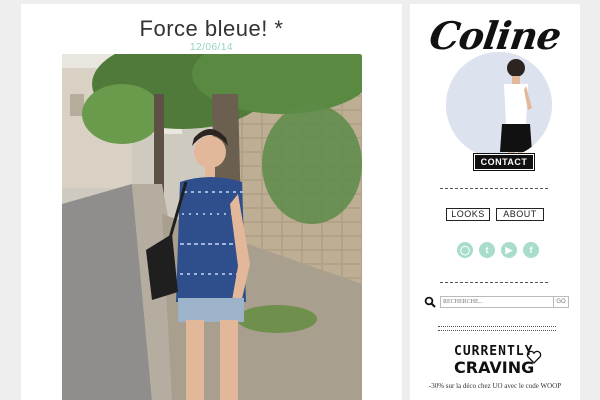 The image size is (600, 400). What do you see at coordinates (465, 250) in the screenshot?
I see `instagram-icon: ◯` at bounding box center [465, 250].